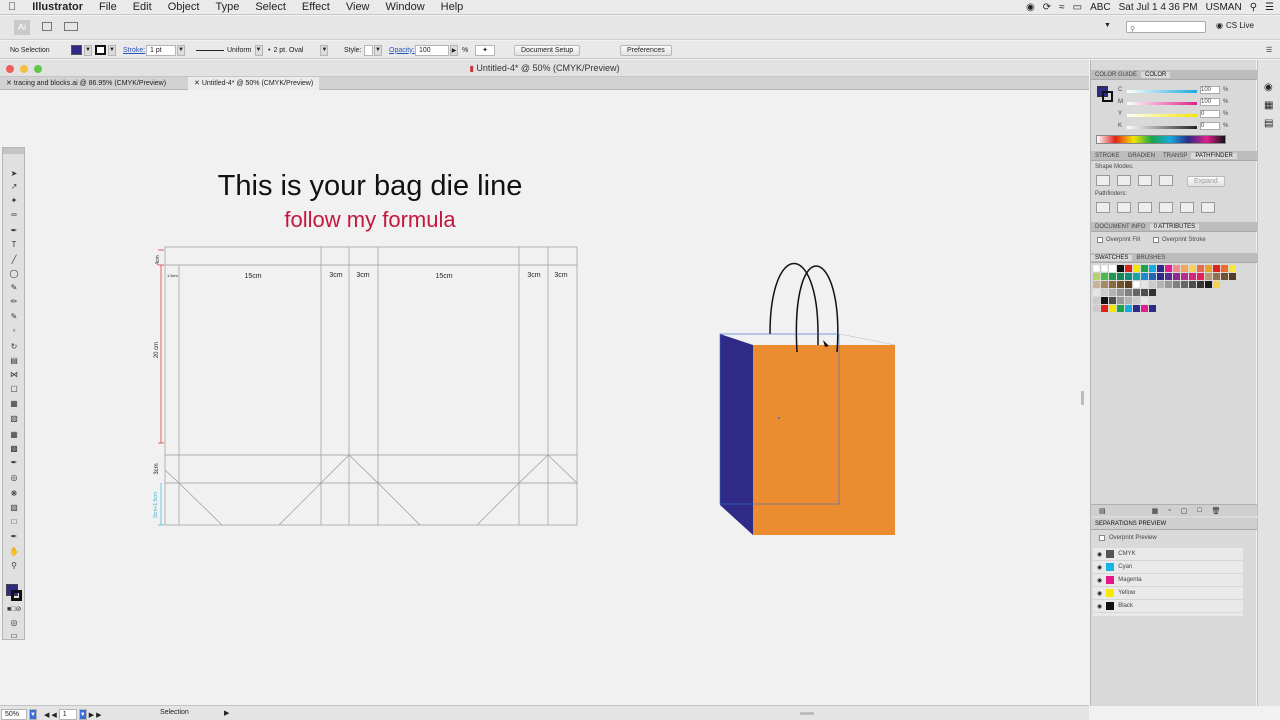  What do you see at coordinates (371, 386) in the screenshot?
I see `die-line` at bounding box center [371, 386].